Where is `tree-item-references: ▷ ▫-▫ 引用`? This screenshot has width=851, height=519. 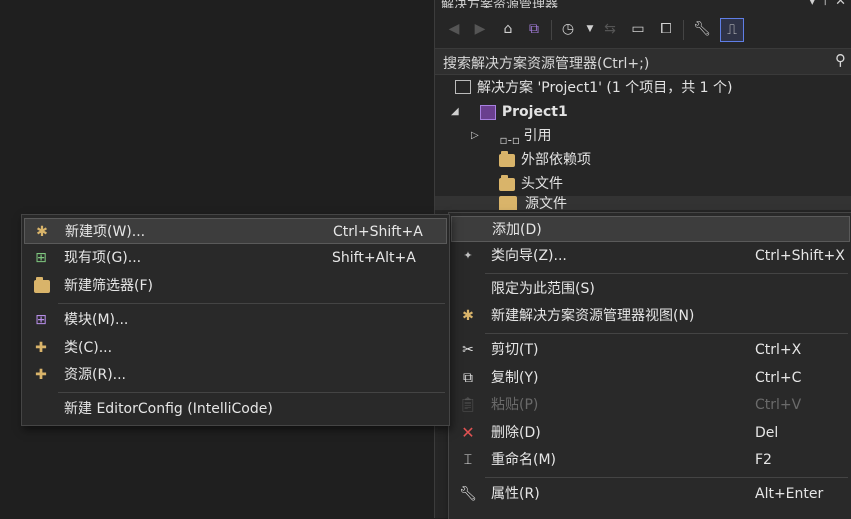
tree-item-references: ▷ ▫-▫ 引用 is located at coordinates (511, 136).